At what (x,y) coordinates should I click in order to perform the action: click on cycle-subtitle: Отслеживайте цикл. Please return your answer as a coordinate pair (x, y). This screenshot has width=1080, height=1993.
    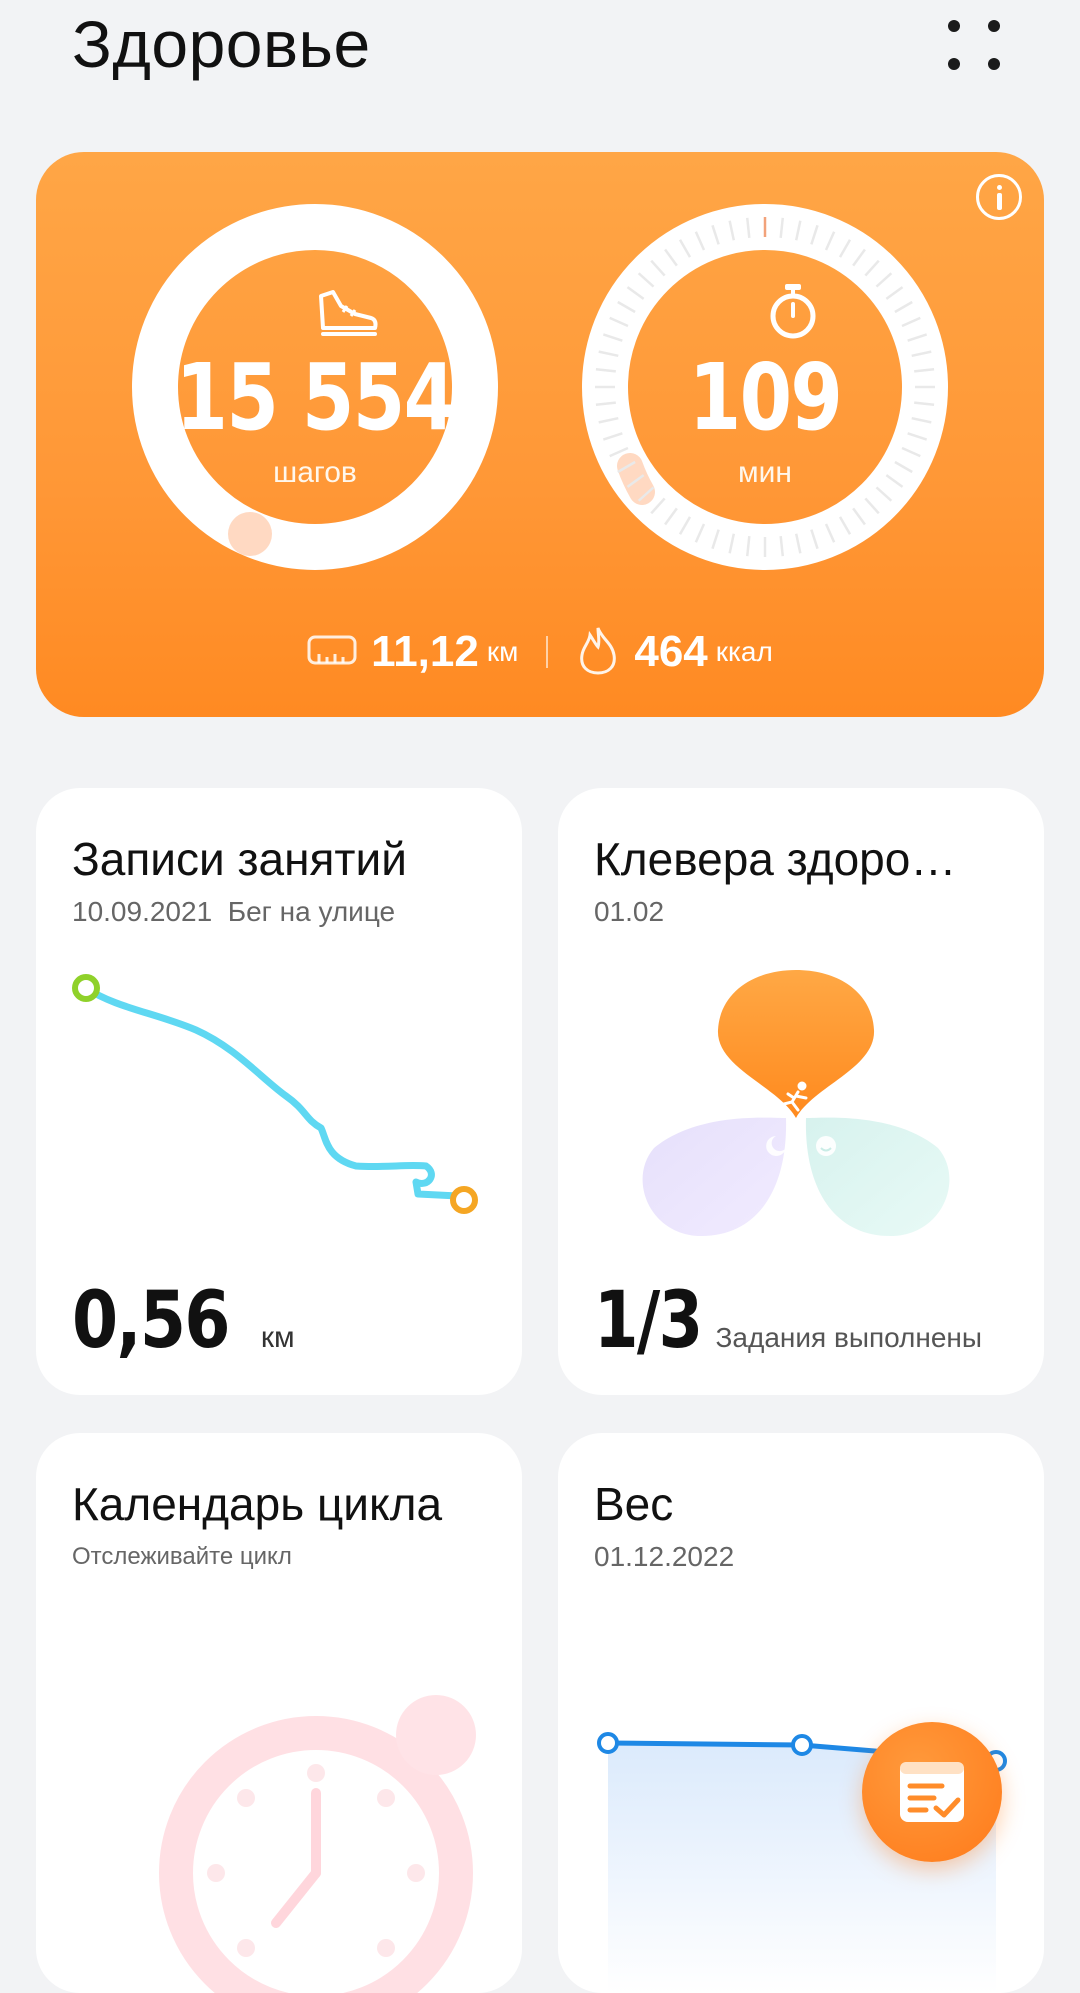
    Looking at the image, I should click on (182, 1556).